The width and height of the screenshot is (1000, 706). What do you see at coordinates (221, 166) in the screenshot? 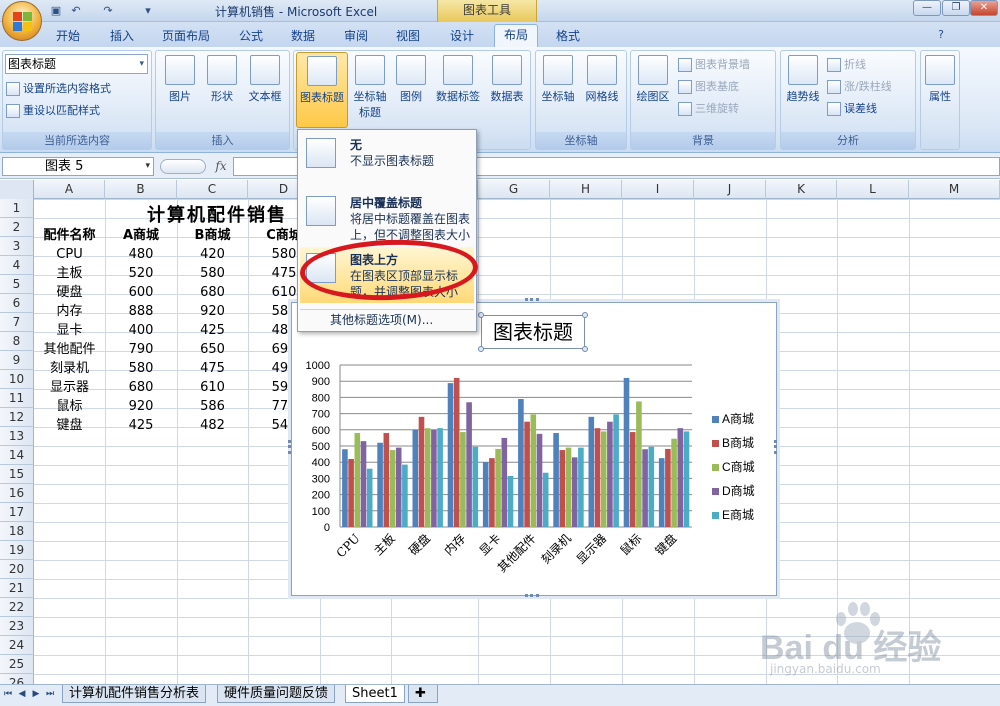
I see `insert-function-icon: fx` at bounding box center [221, 166].